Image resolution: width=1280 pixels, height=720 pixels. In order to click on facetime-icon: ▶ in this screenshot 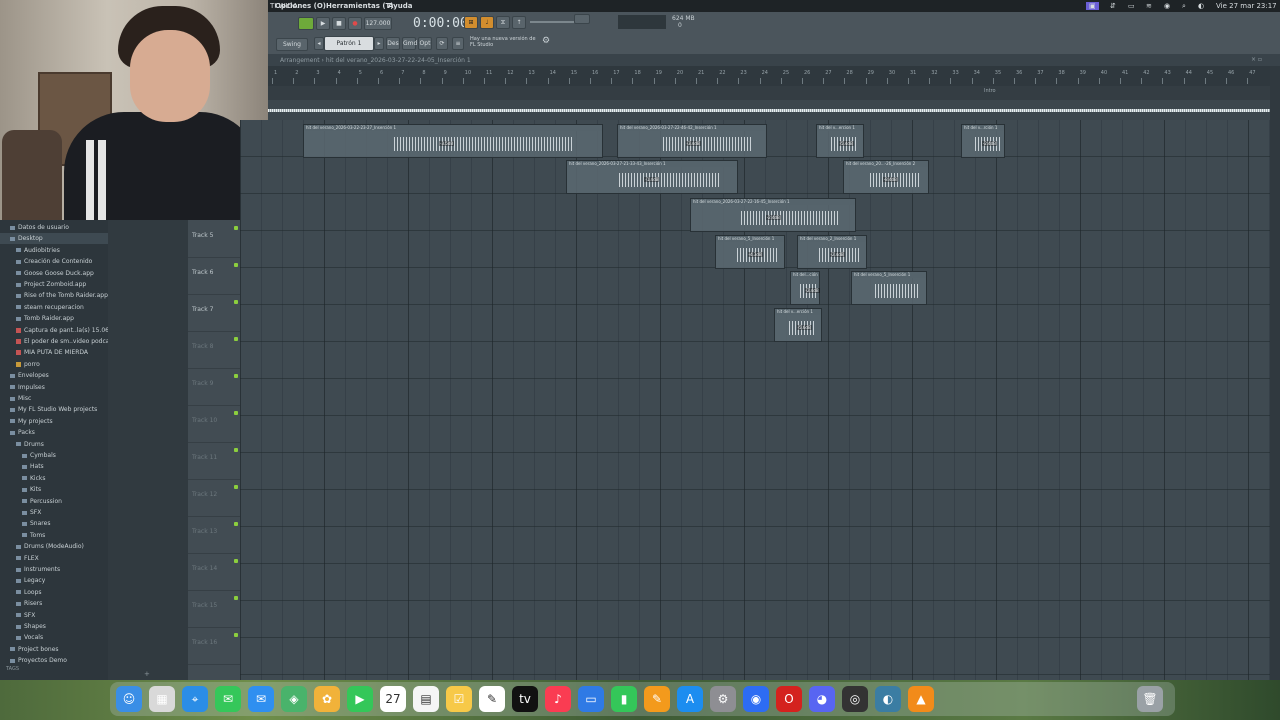, I will do `click(360, 699)`.